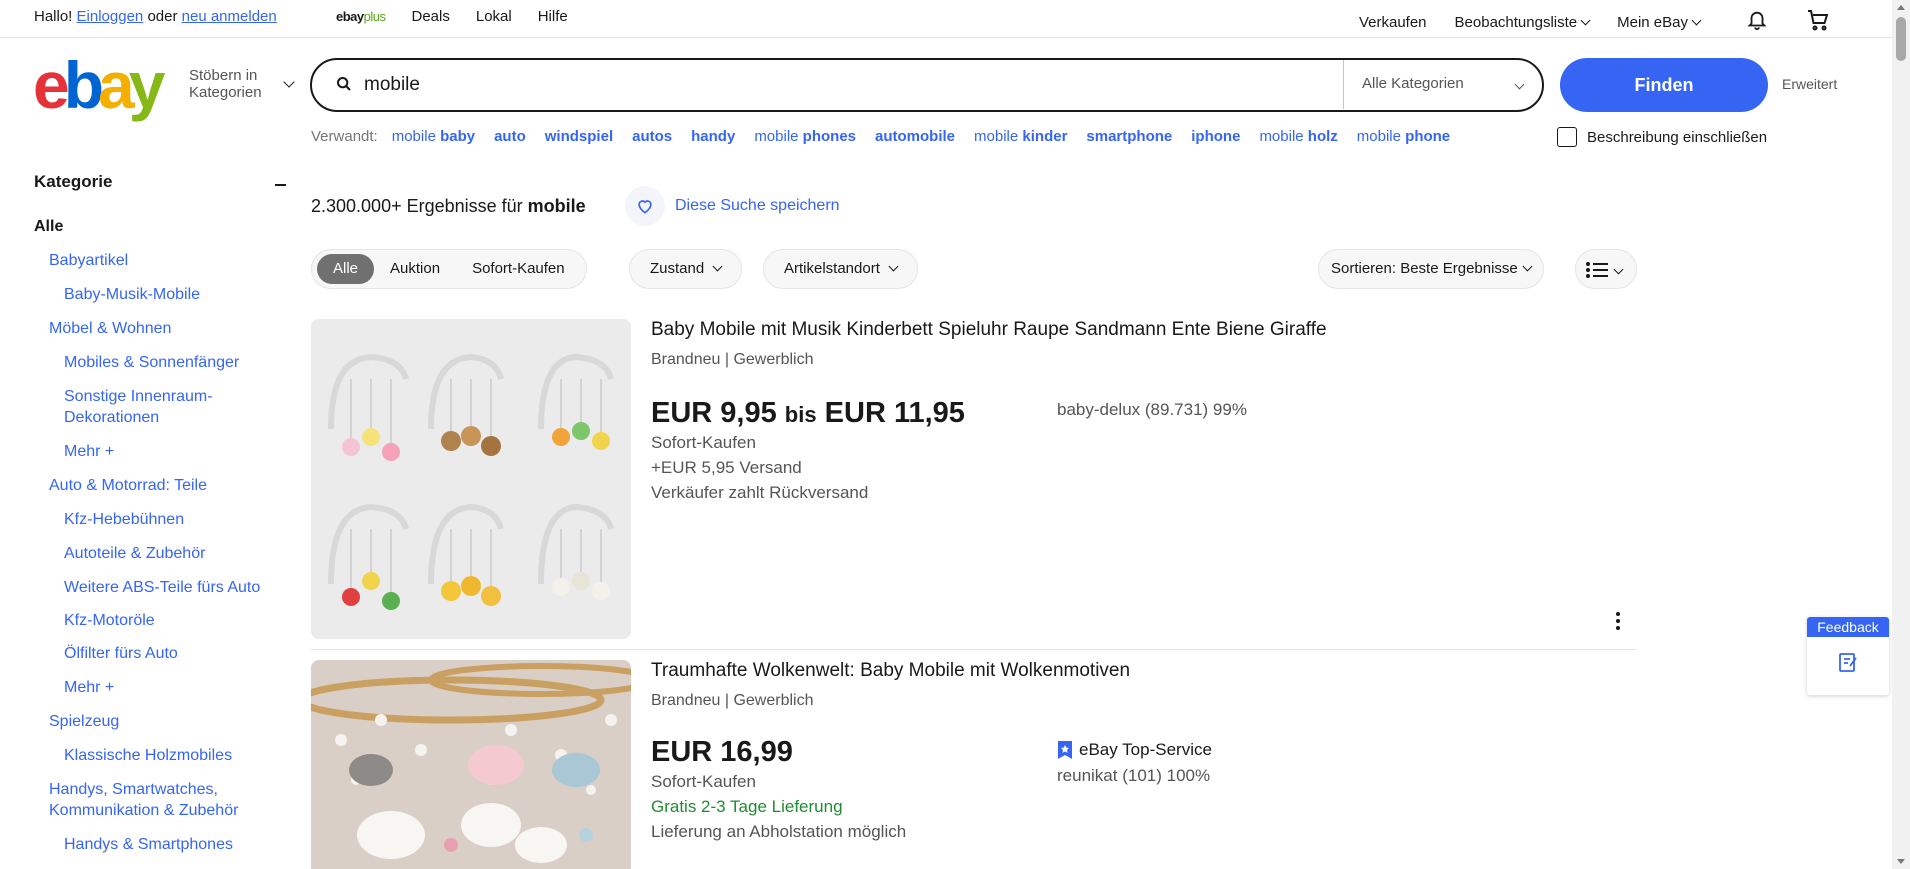 Image resolution: width=1910 pixels, height=869 pixels. I want to click on include-description-checkbox: Beschreibung einschließen, so click(1662, 137).